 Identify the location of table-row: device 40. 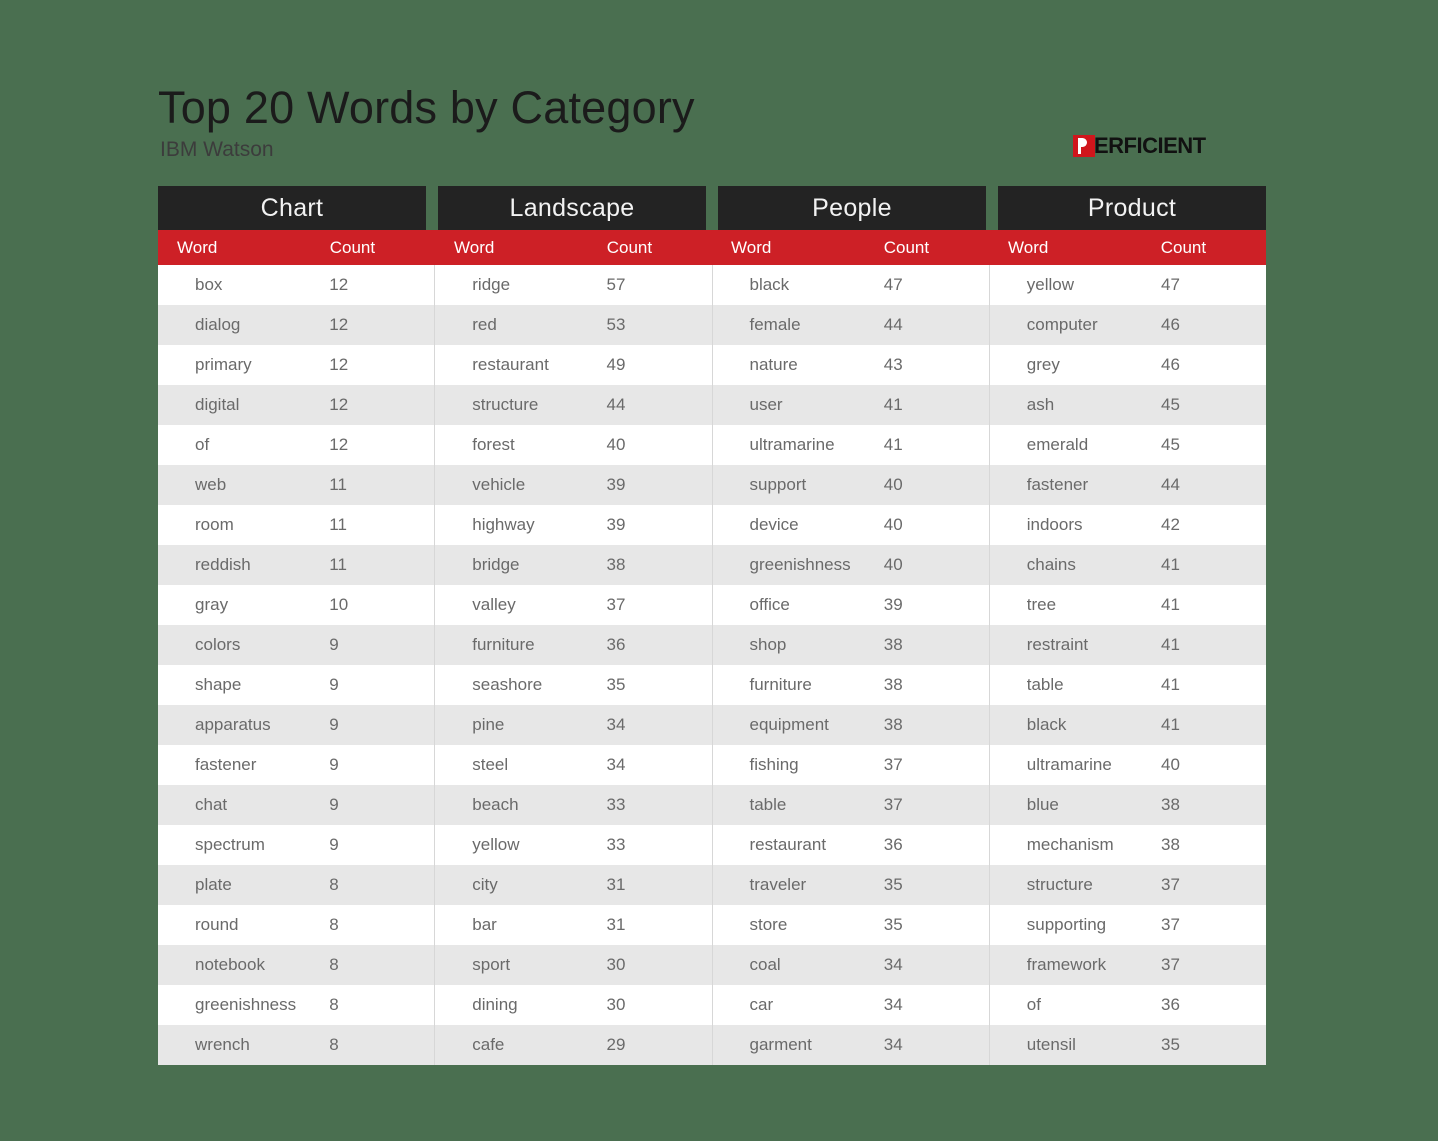
(851, 525).